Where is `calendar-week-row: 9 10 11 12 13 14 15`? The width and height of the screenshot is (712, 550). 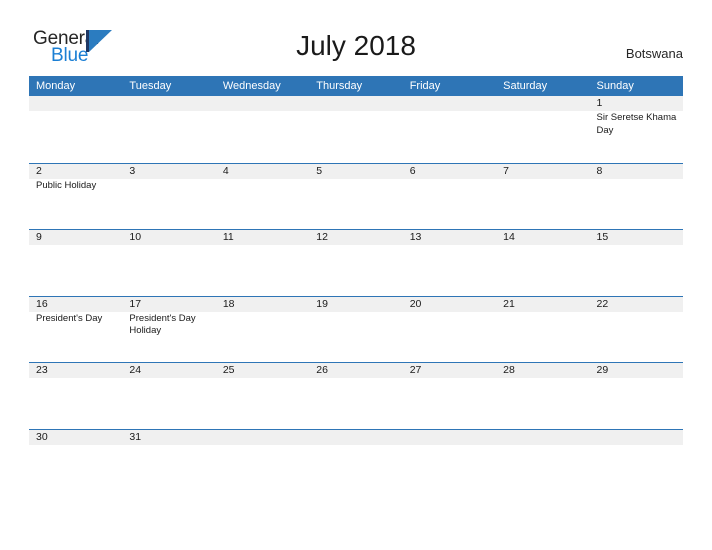 calendar-week-row: 9 10 11 12 13 14 15 is located at coordinates (356, 262).